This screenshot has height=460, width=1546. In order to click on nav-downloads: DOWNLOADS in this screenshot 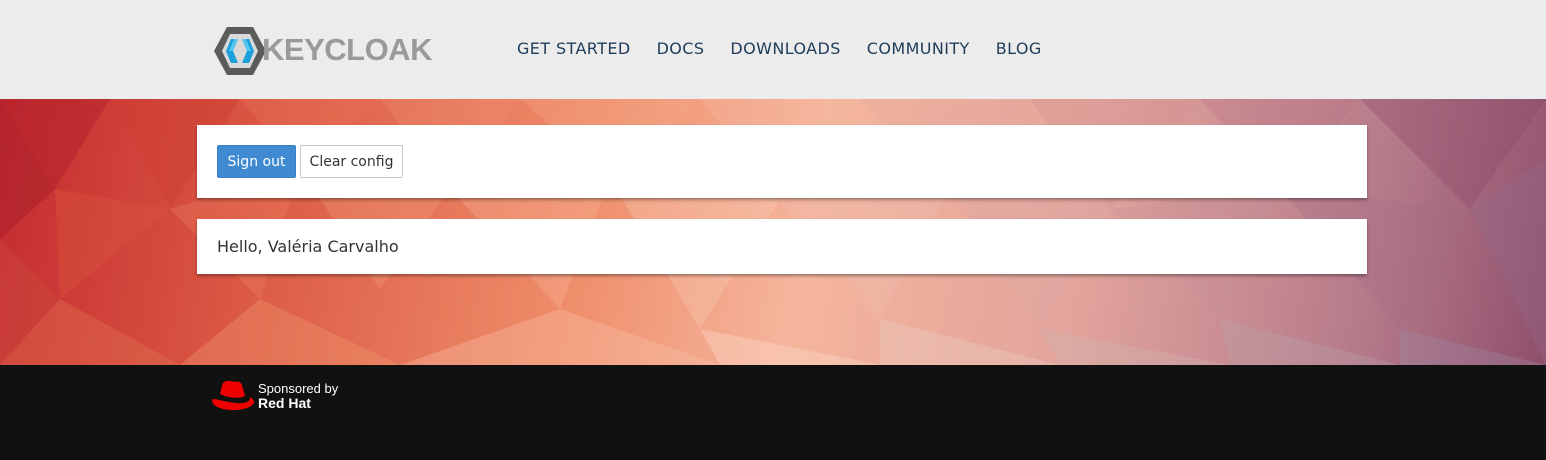, I will do `click(785, 48)`.